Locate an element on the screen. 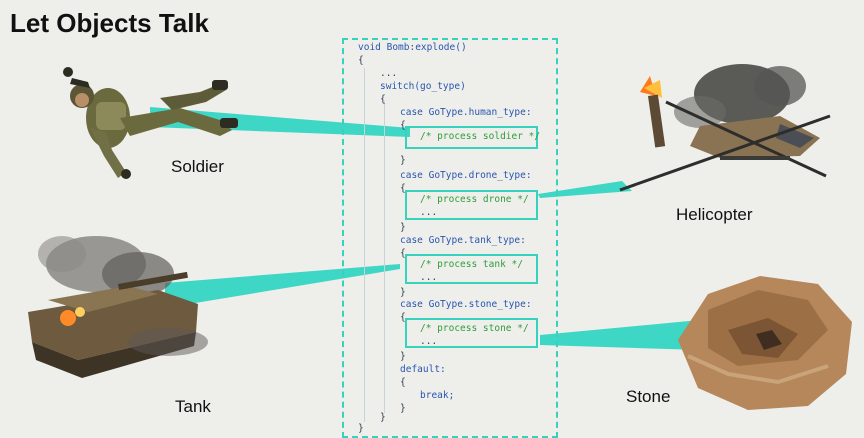 The width and height of the screenshot is (864, 438). code-line-break: break; is located at coordinates (437, 395).